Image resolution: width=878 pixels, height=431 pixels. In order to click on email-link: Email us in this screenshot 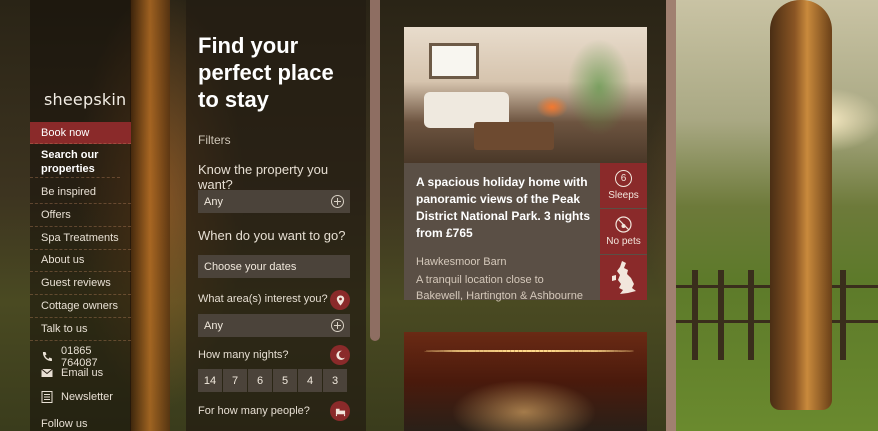, I will do `click(72, 373)`.